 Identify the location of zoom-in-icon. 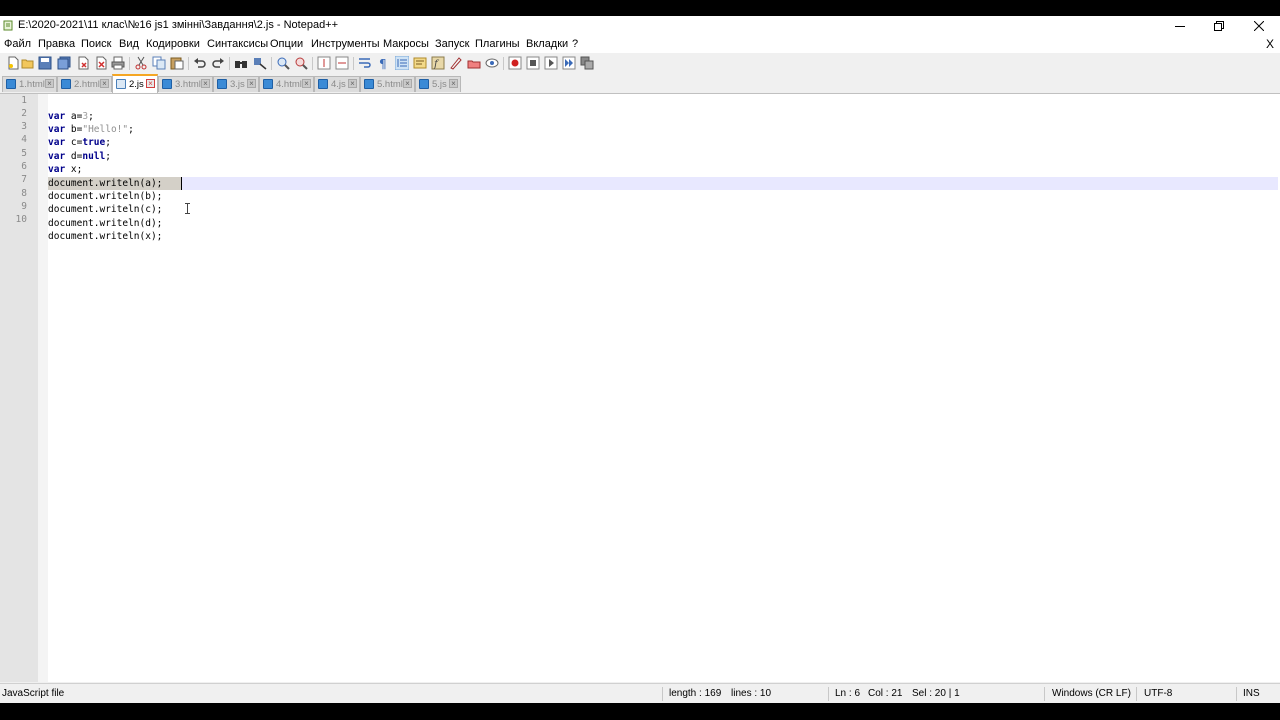
(283, 63).